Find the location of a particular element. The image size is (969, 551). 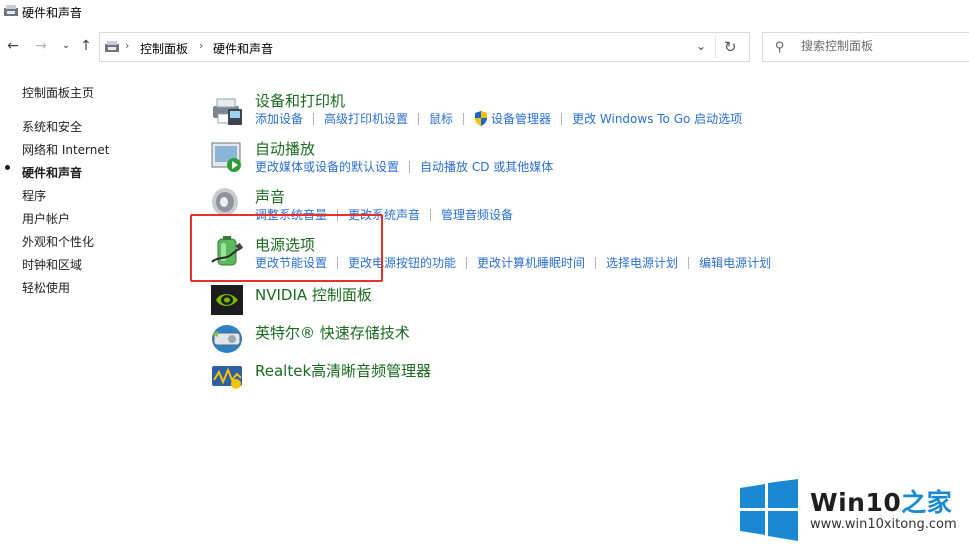

category-title: 设备和打印机 is located at coordinates (300, 100).